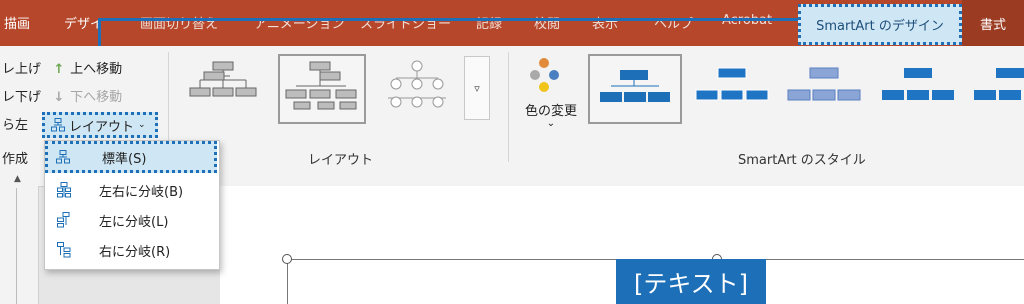 Image resolution: width=1024 pixels, height=304 pixels. What do you see at coordinates (17, 22) in the screenshot?
I see `tab-draw: 描画` at bounding box center [17, 22].